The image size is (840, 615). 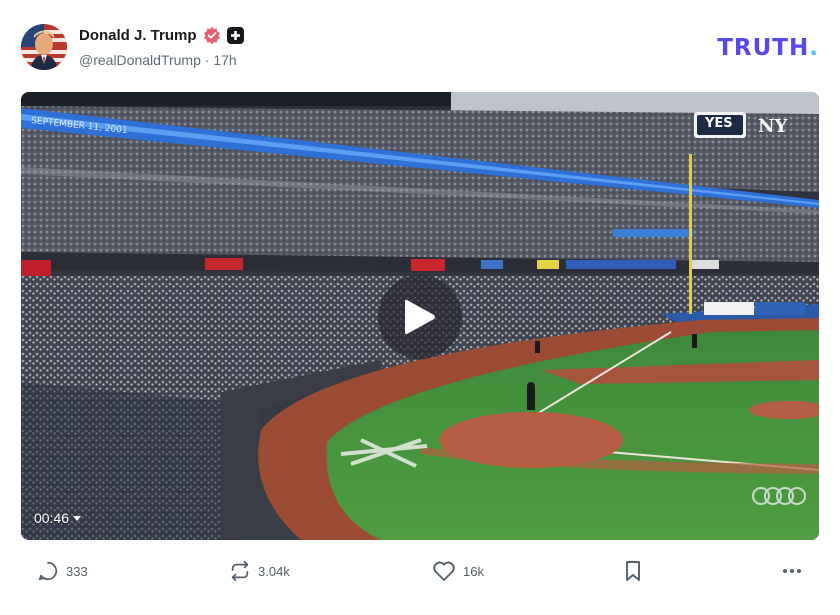 What do you see at coordinates (444, 571) in the screenshot?
I see `heart-icon` at bounding box center [444, 571].